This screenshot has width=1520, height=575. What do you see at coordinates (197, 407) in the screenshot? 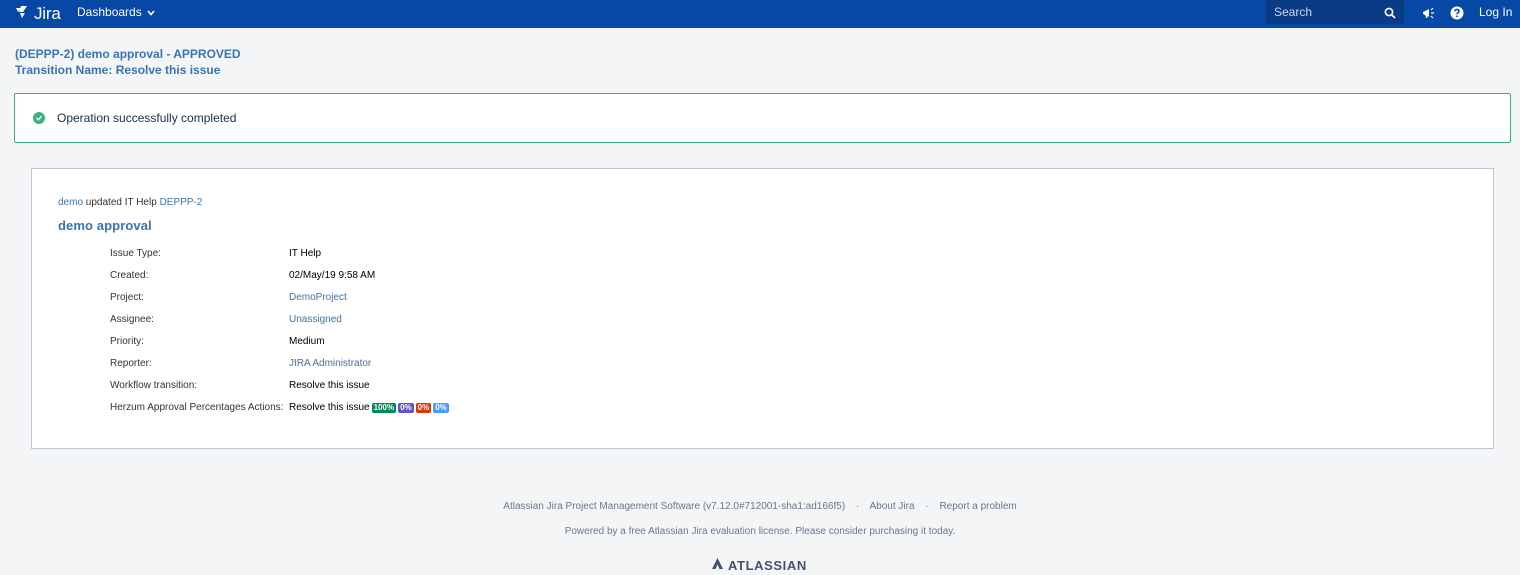
I see `issue-field-label: Herzum Approval Percentages Actions:` at bounding box center [197, 407].